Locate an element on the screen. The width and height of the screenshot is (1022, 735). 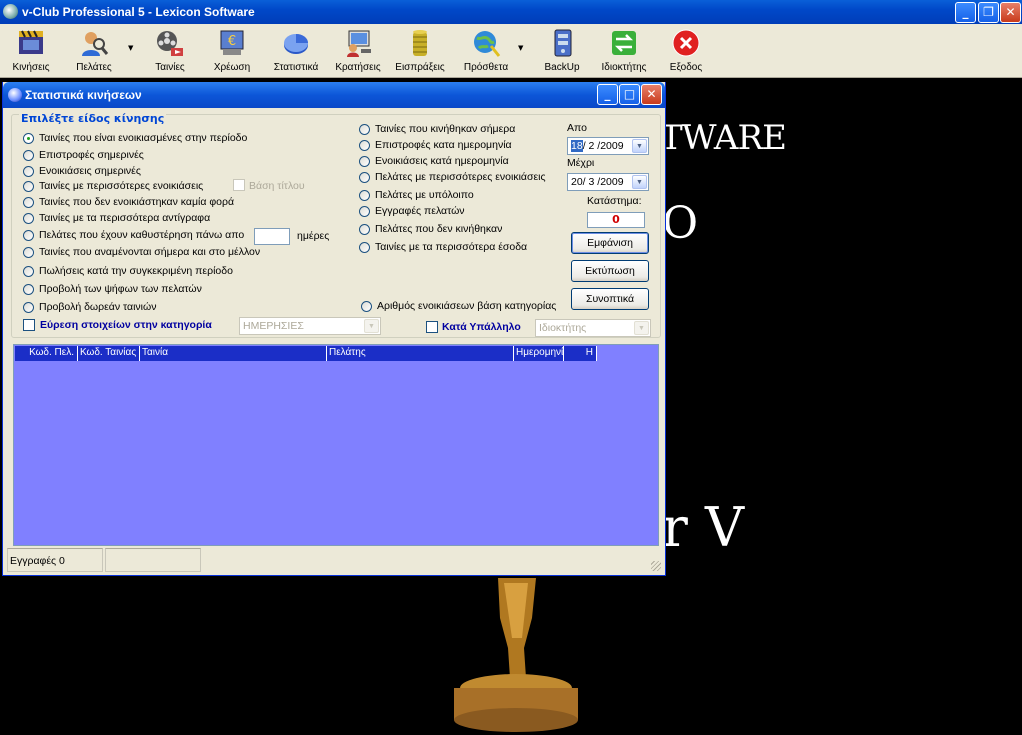
minimize-button: _ is located at coordinates (965, 12).